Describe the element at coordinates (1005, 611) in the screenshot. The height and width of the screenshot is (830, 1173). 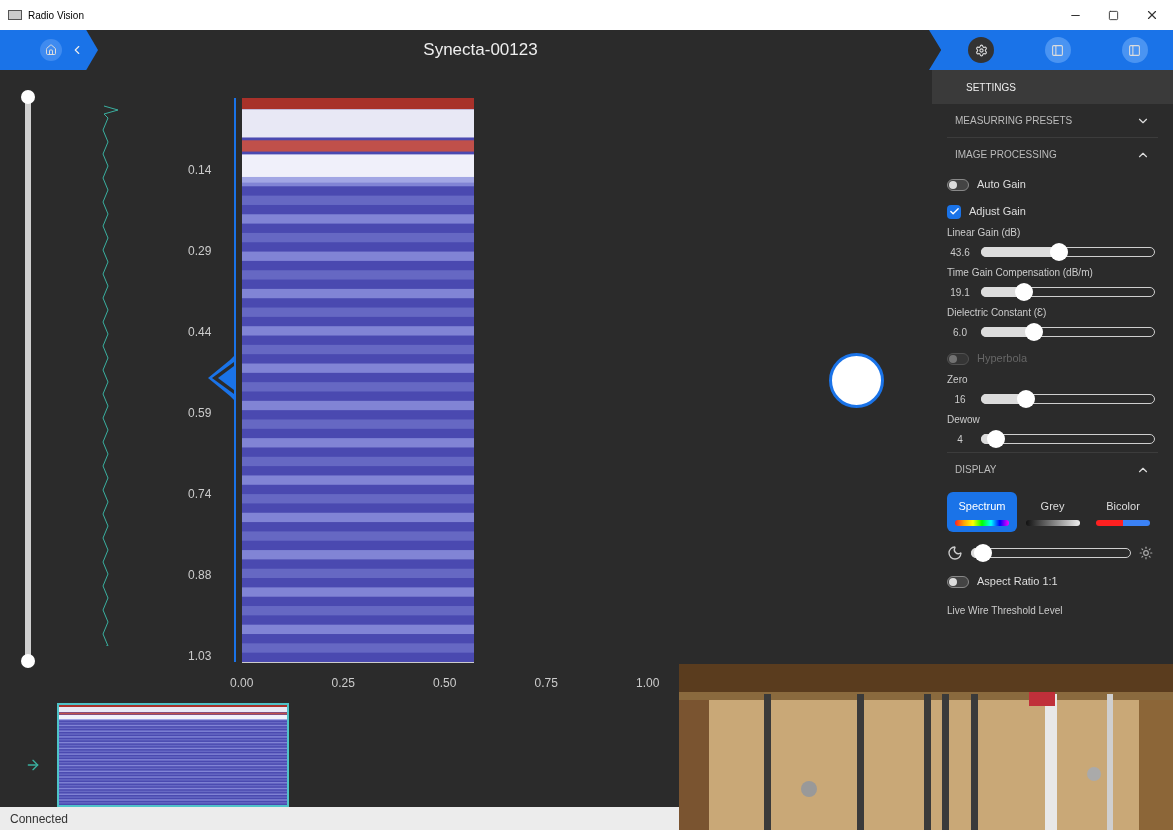
I see `setting-label: Live Wire Threshold Level` at that location.